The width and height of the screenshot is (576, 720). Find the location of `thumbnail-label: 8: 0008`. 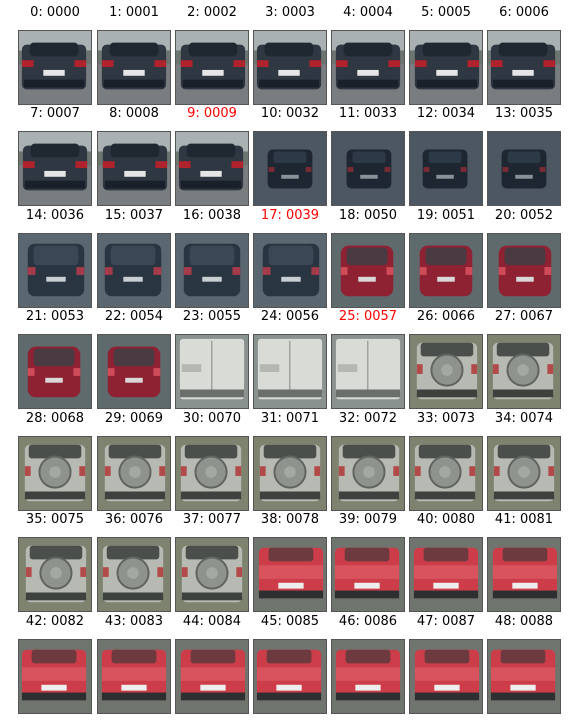

thumbnail-label: 8: 0008 is located at coordinates (134, 113).